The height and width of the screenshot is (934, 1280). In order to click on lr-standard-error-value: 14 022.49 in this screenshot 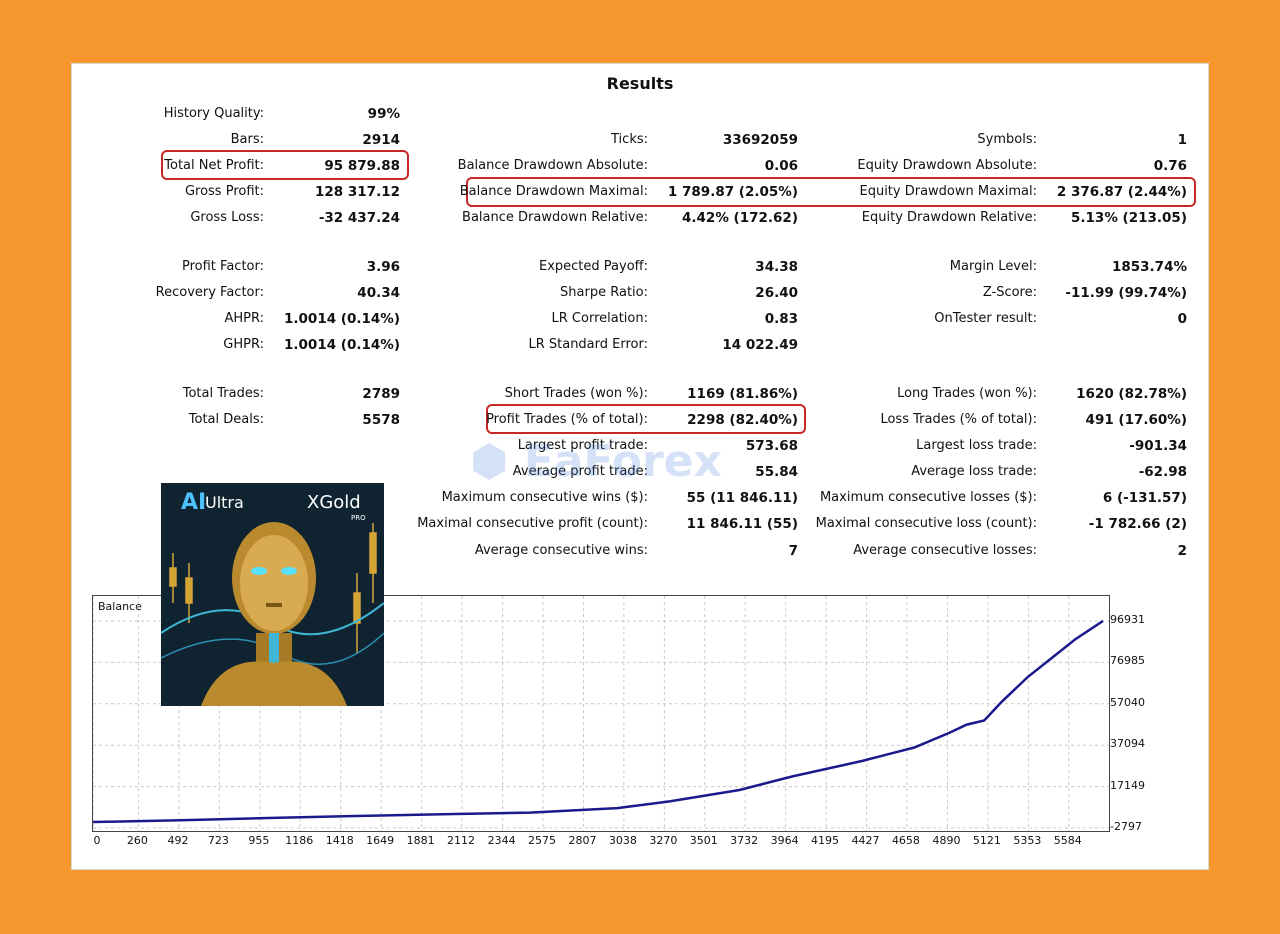, I will do `click(760, 345)`.